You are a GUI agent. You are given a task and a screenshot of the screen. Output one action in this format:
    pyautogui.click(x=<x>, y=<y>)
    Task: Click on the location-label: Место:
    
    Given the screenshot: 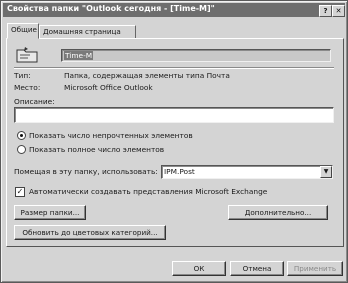 What is the action you would take?
    pyautogui.click(x=27, y=87)
    